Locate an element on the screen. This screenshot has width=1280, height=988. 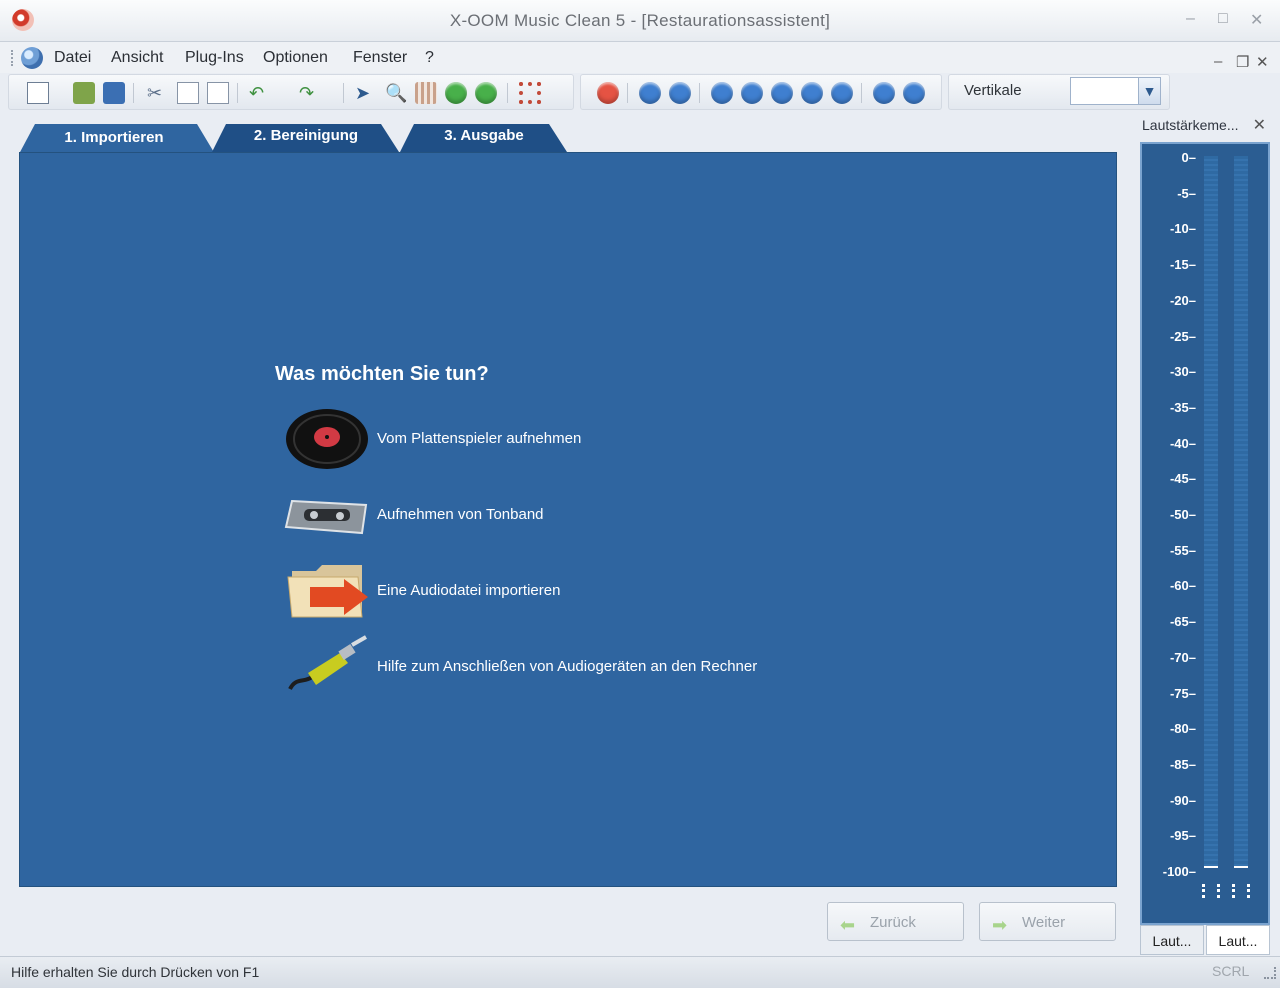
next-button: ➡ Weiter is located at coordinates (1047, 921).